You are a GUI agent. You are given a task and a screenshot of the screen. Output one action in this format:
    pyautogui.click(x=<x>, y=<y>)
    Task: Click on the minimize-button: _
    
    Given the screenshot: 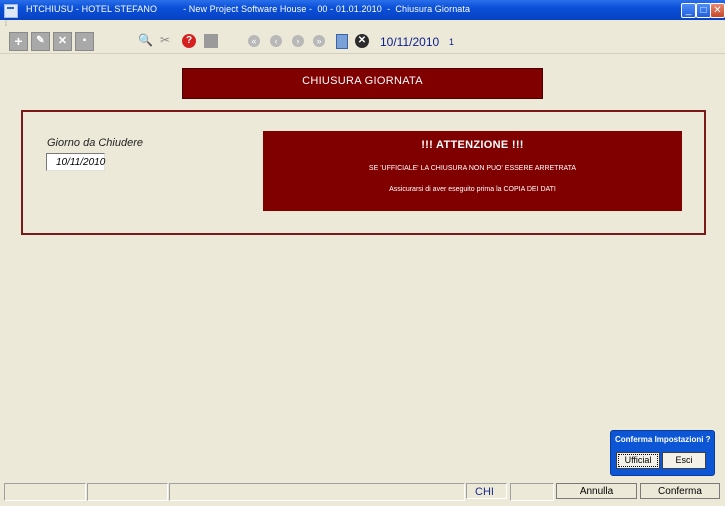 What is the action you would take?
    pyautogui.click(x=688, y=10)
    